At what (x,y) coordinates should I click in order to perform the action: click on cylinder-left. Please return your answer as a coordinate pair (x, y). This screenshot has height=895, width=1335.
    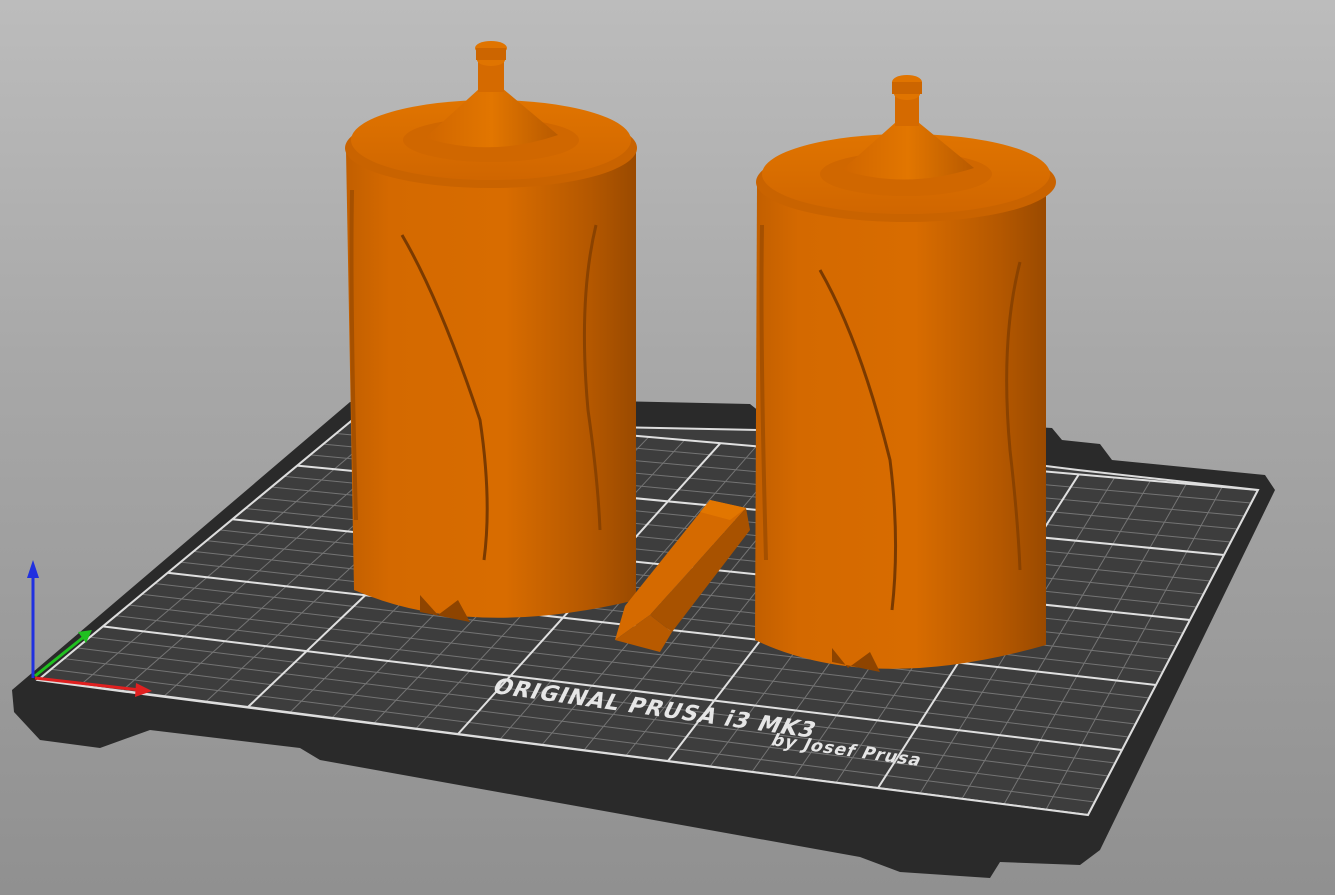
    Looking at the image, I should click on (491, 331).